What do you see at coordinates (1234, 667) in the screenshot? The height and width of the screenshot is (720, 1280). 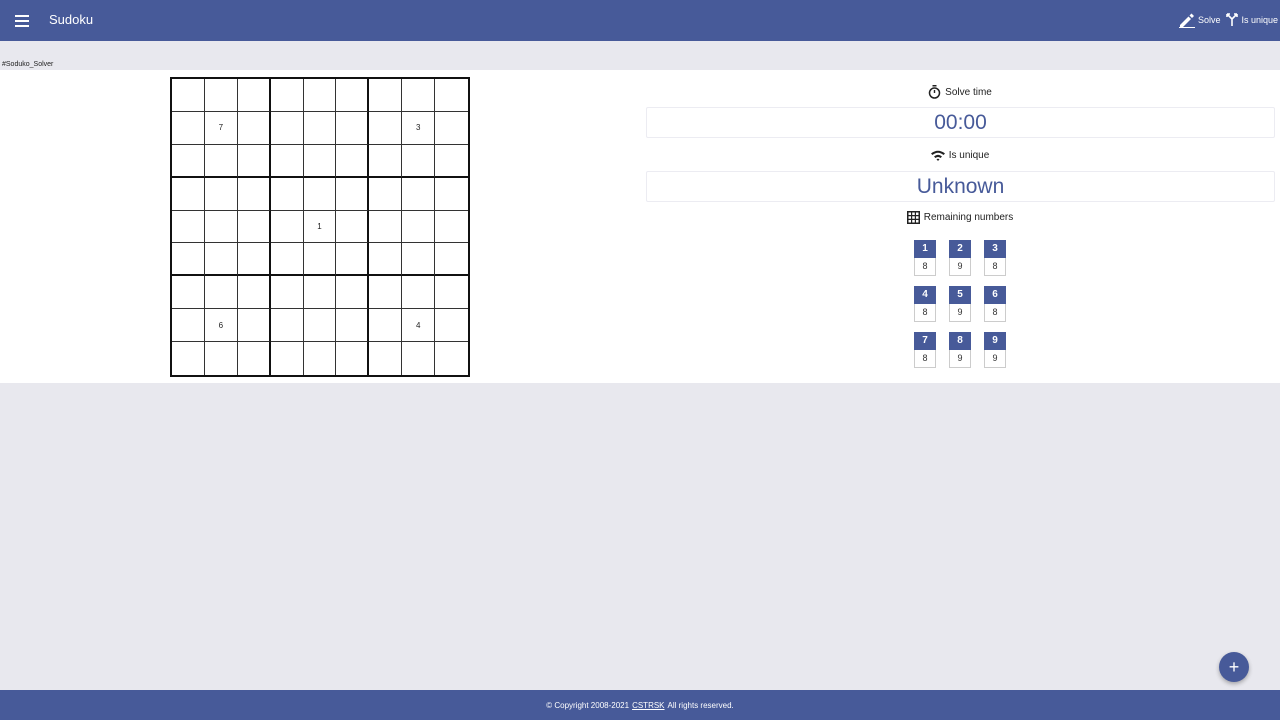 I see `add-button: +` at bounding box center [1234, 667].